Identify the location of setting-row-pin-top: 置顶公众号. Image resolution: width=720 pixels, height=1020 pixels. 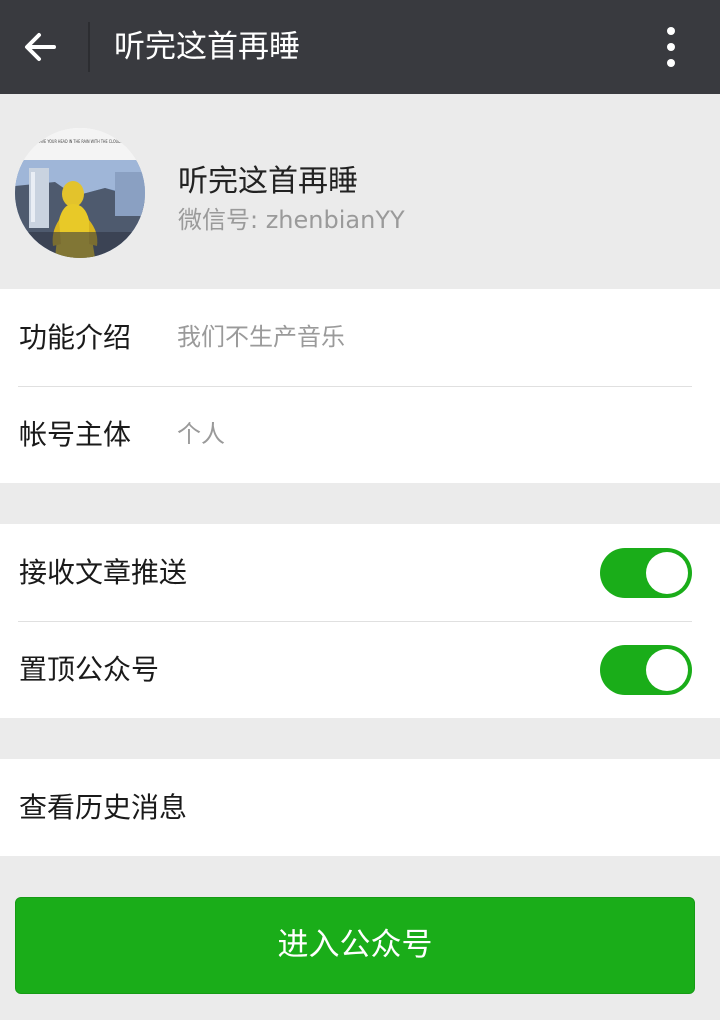
(360, 669).